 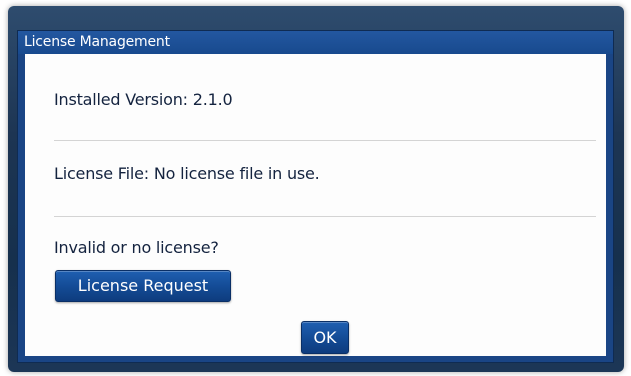 I want to click on invalid-license-prompt: Invalid or no license?, so click(x=136, y=247).